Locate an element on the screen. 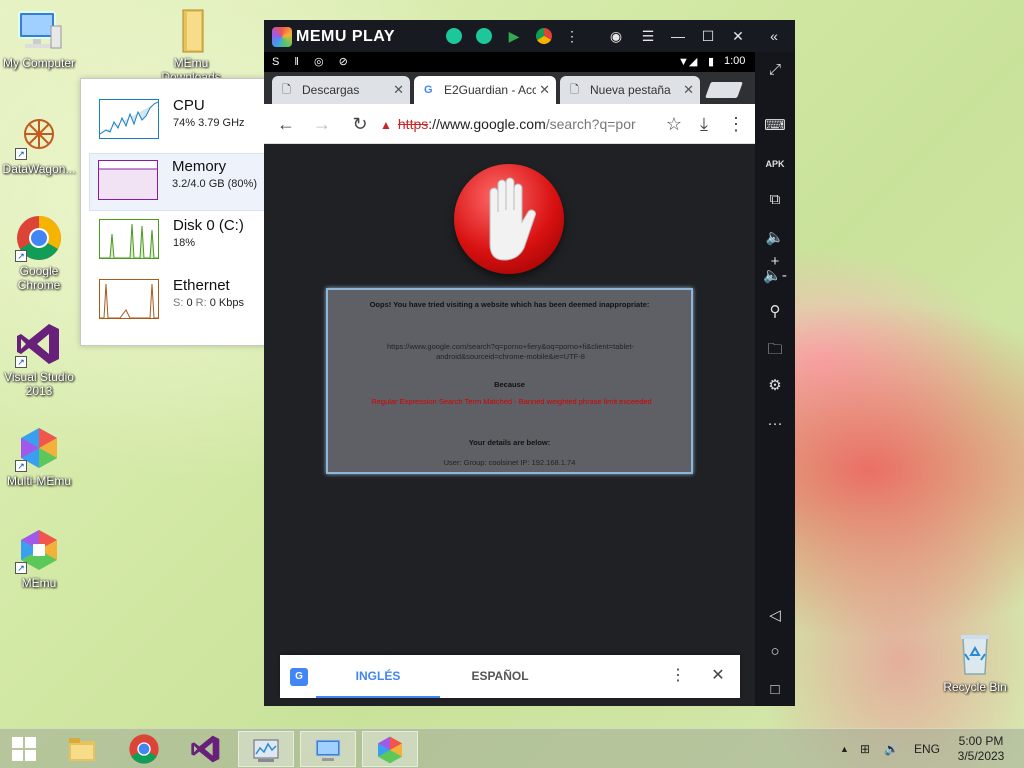 The image size is (1024, 768). taskbar-chrome is located at coordinates (144, 749).